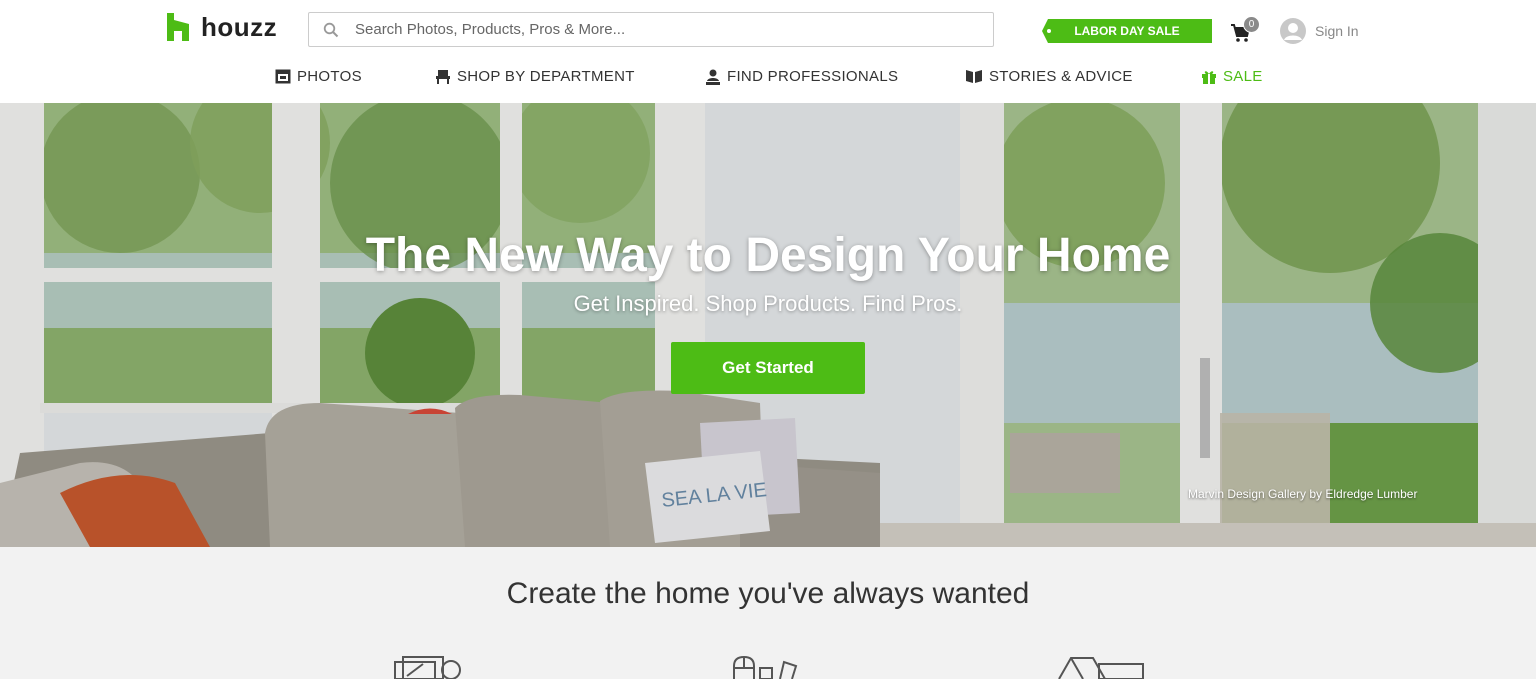  I want to click on nav-item-find-professionals: FIND PROFESSIONALS, so click(801, 76).